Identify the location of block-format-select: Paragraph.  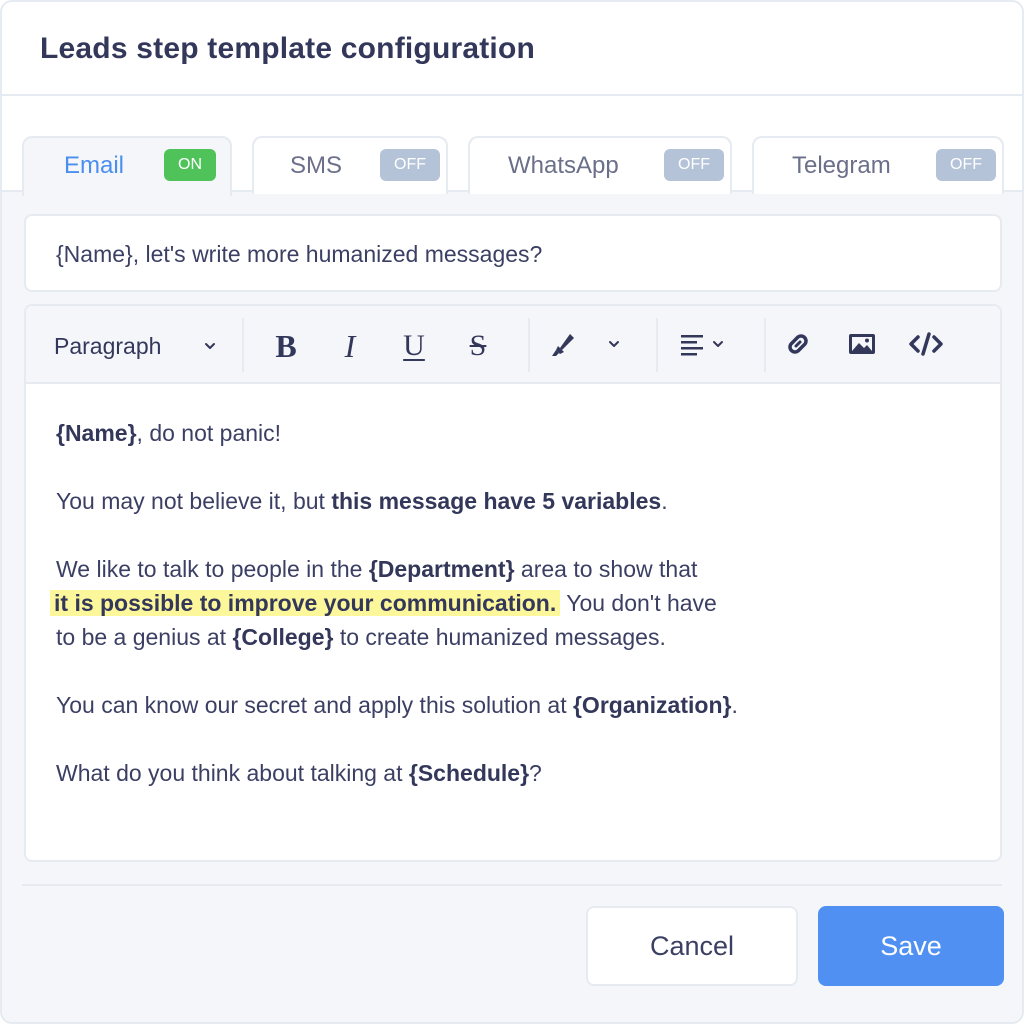
(139, 346).